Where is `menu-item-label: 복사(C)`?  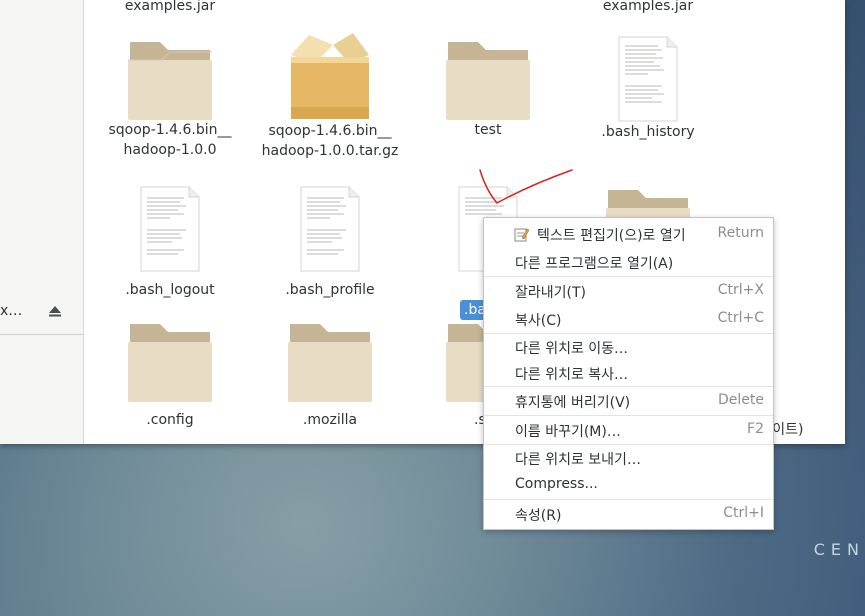 menu-item-label: 복사(C) is located at coordinates (538, 321).